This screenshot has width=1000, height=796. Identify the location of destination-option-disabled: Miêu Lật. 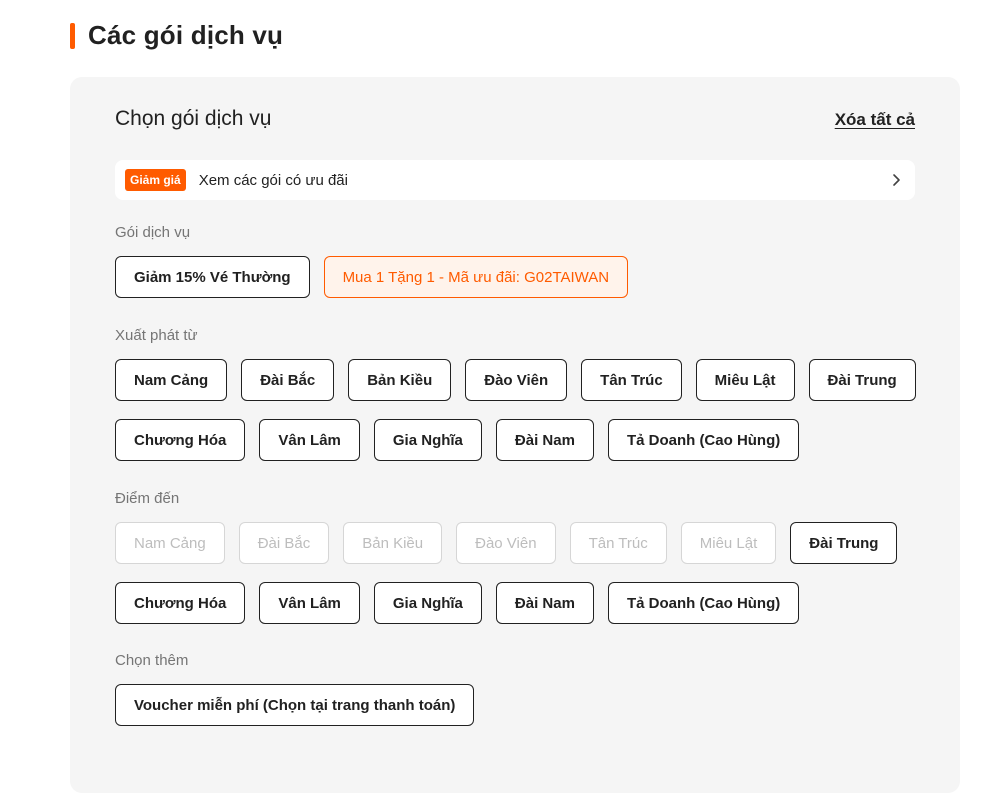
(728, 543).